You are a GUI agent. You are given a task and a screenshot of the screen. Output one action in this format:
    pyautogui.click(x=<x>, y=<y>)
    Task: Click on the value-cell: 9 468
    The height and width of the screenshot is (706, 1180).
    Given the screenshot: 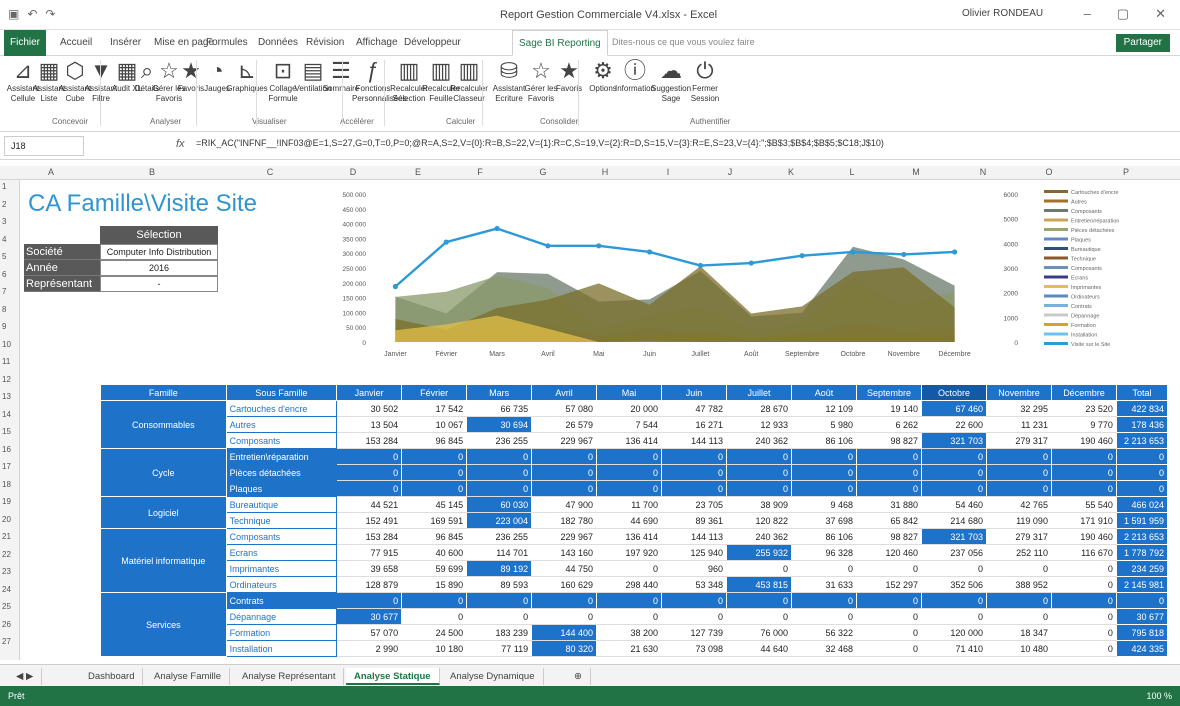 What is the action you would take?
    pyautogui.click(x=824, y=504)
    